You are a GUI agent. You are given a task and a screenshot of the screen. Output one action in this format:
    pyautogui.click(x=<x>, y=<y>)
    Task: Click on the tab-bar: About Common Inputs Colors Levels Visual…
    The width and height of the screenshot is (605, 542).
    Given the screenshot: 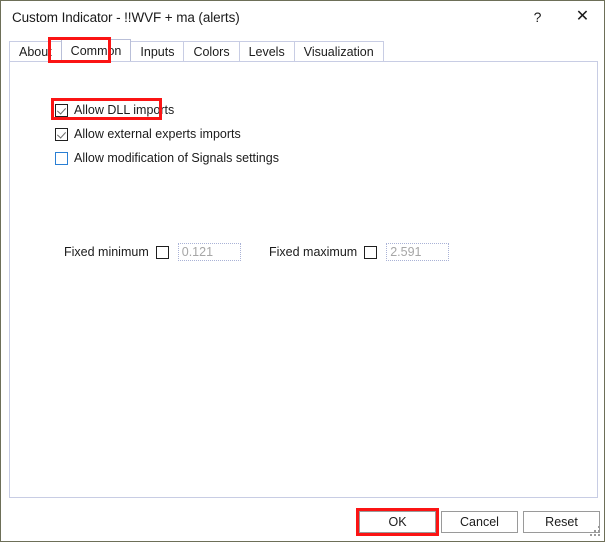 What is the action you would take?
    pyautogui.click(x=196, y=50)
    